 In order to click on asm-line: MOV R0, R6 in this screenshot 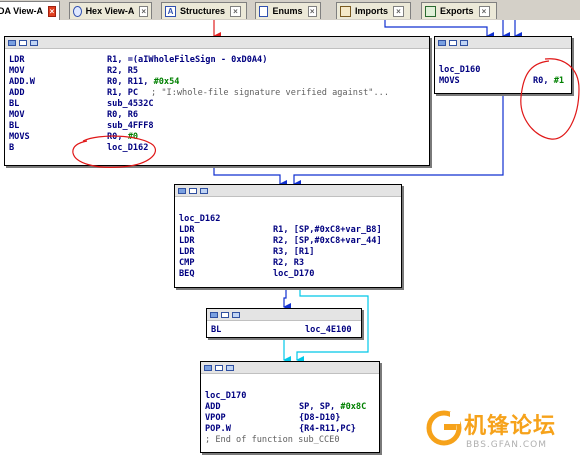, I will do `click(217, 115)`.